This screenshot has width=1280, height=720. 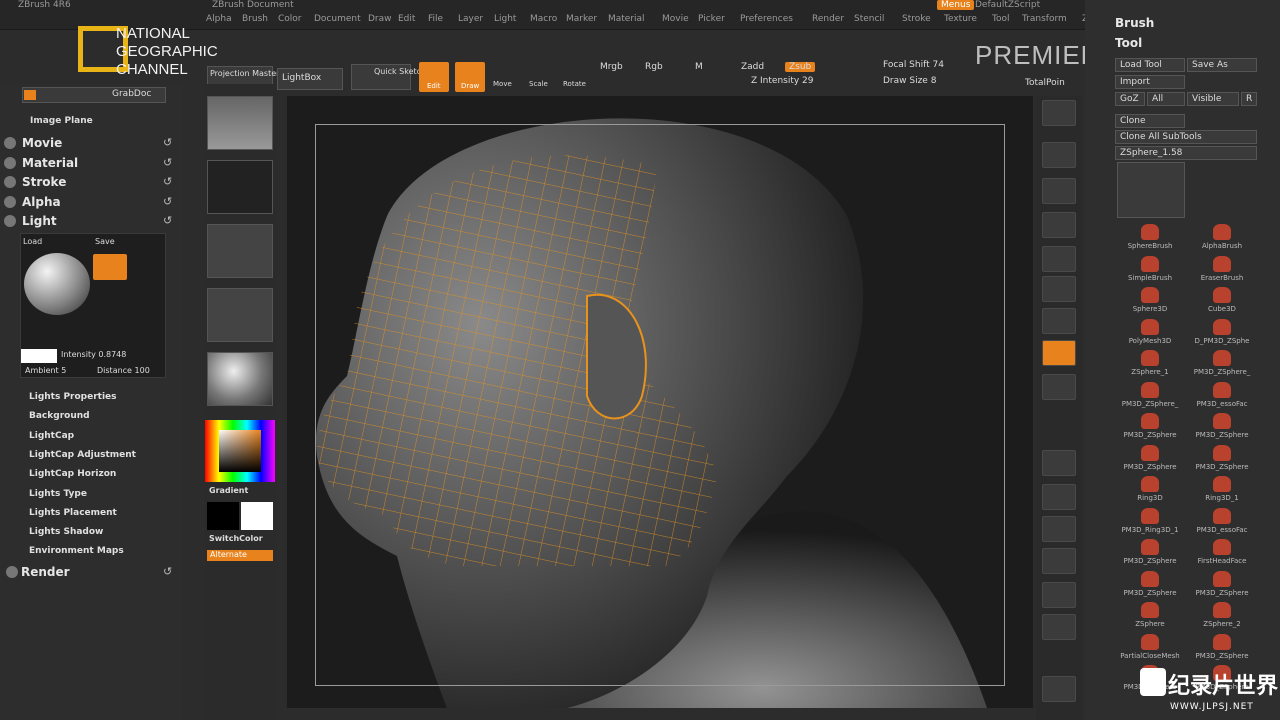 What do you see at coordinates (1150, 364) in the screenshot?
I see `tool-item: ZSphere_1` at bounding box center [1150, 364].